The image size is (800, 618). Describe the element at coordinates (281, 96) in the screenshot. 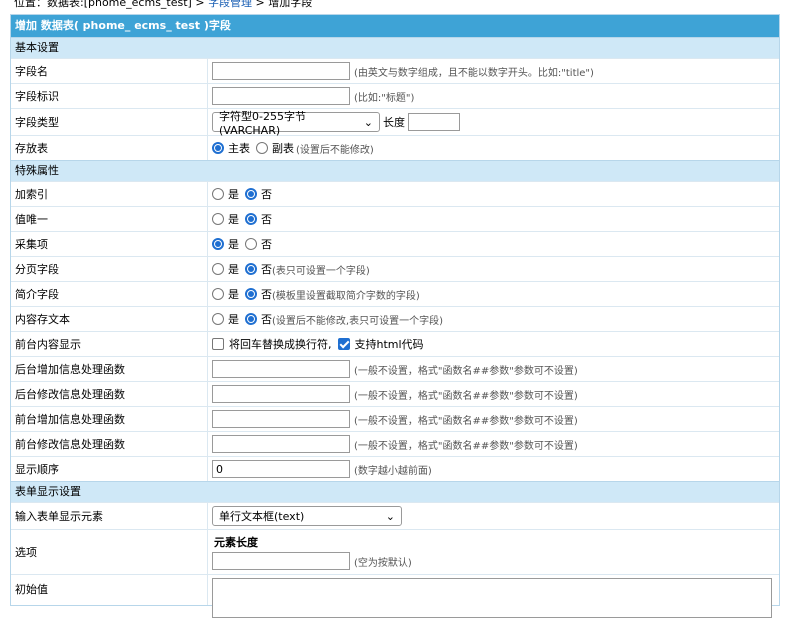

I see `field-mark-input` at that location.